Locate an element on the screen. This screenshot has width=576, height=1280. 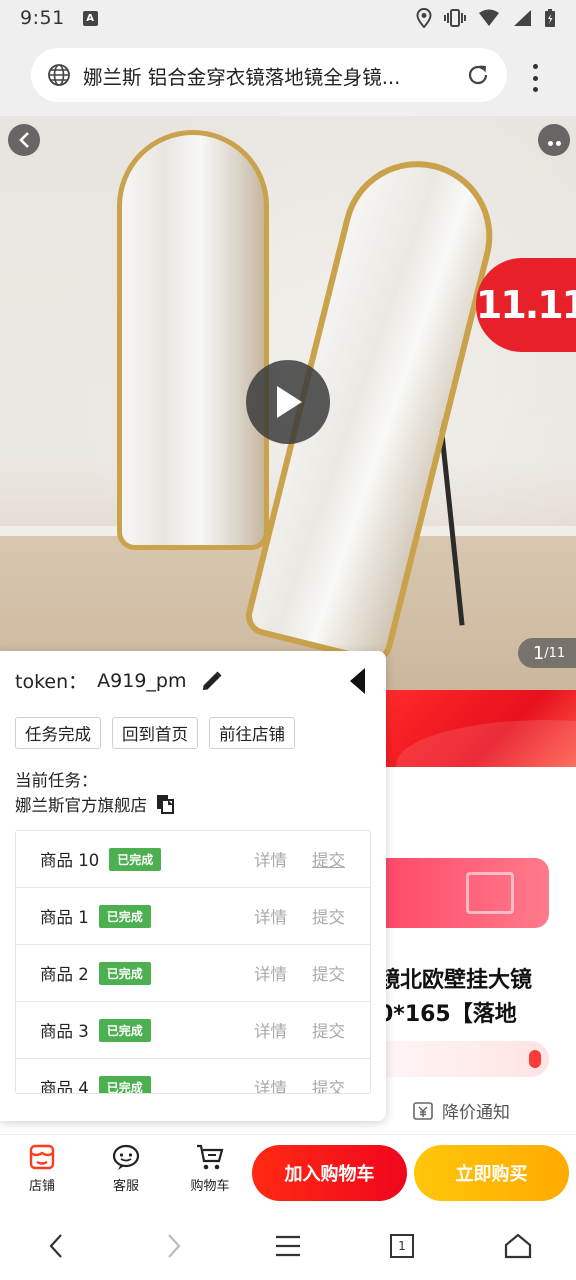
chevron-right-icon is located at coordinates (174, 1246).